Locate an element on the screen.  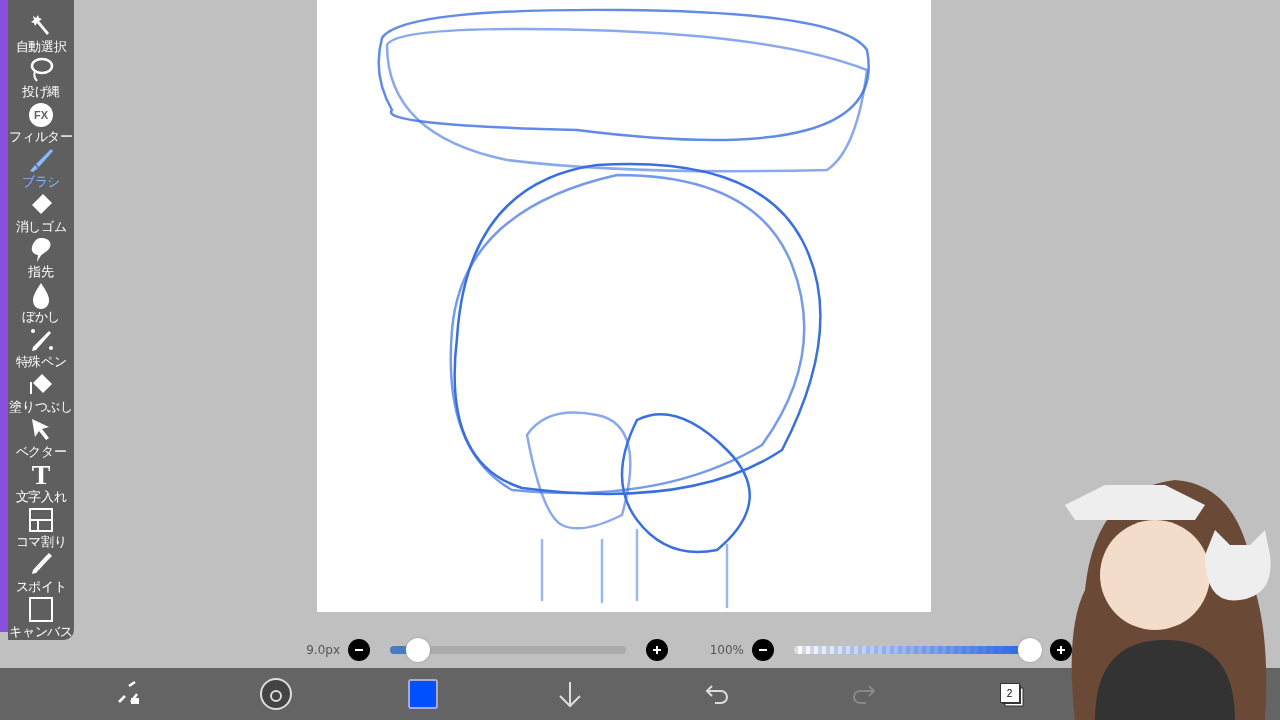
redo-icon is located at coordinates (863, 694).